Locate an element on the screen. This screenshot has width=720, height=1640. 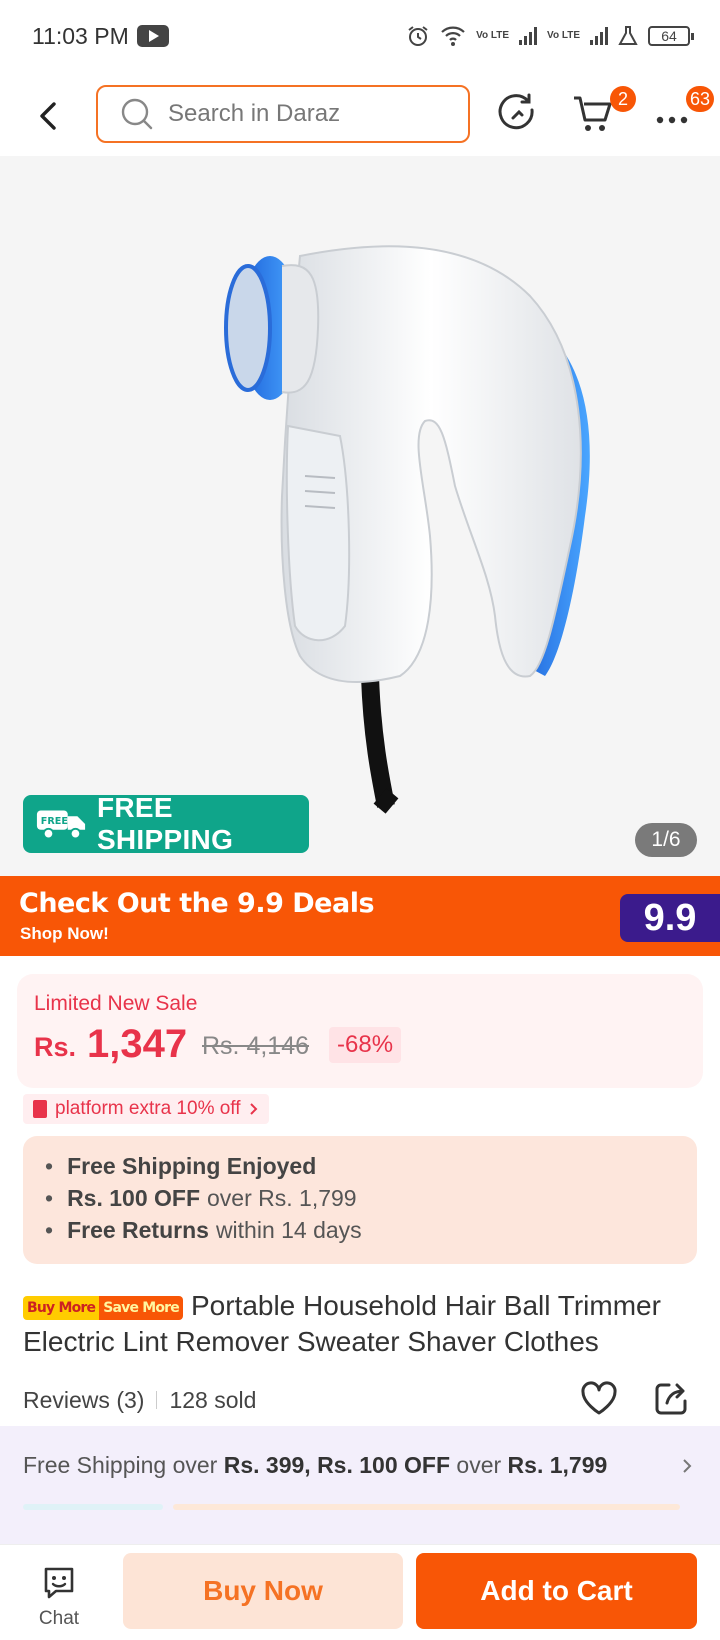
benefit-item: Rs. 100 OFFover Rs. 1,799 is located at coordinates (371, 1198).